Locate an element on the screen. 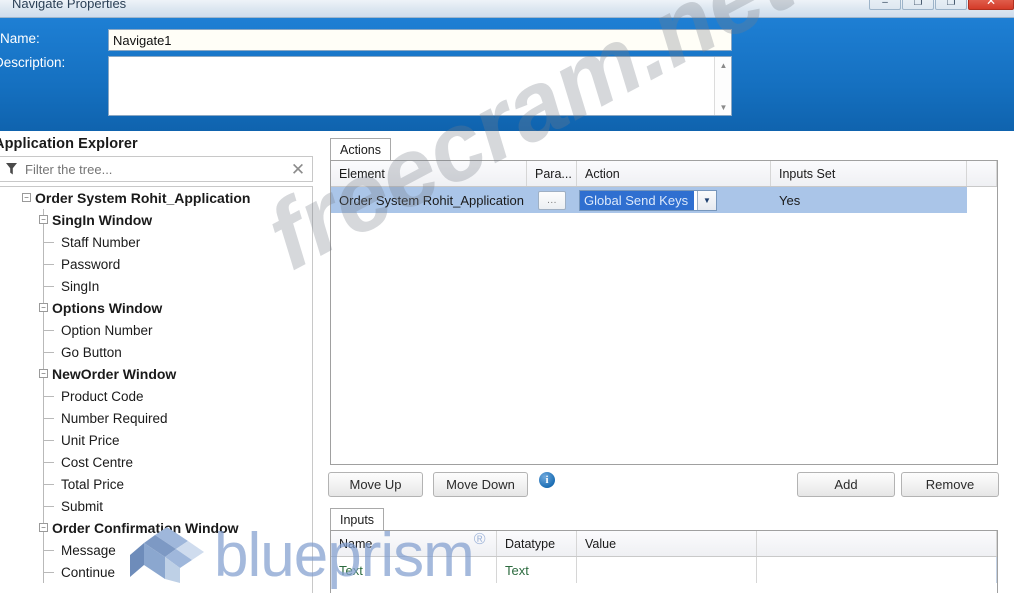 This screenshot has width=1014, height=593. tree-item-label: Staff Number is located at coordinates (101, 242).